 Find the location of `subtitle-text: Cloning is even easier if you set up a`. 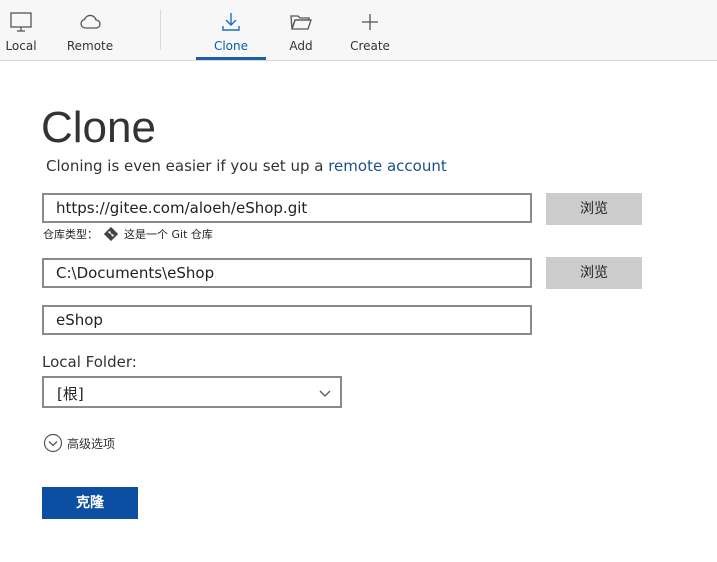

subtitle-text: Cloning is even easier if you set up a is located at coordinates (187, 166).